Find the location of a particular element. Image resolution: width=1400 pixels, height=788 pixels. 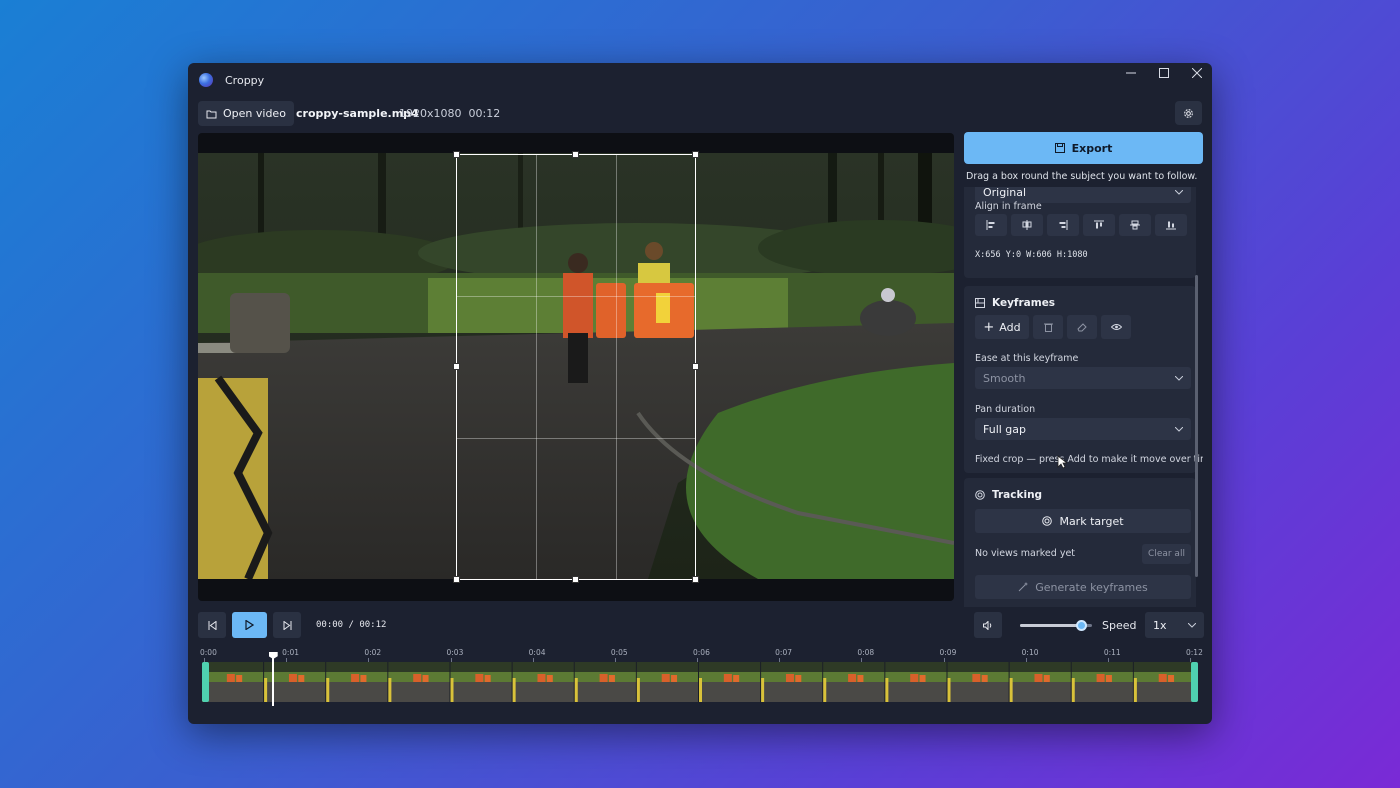

align-top-icon is located at coordinates (1099, 224).